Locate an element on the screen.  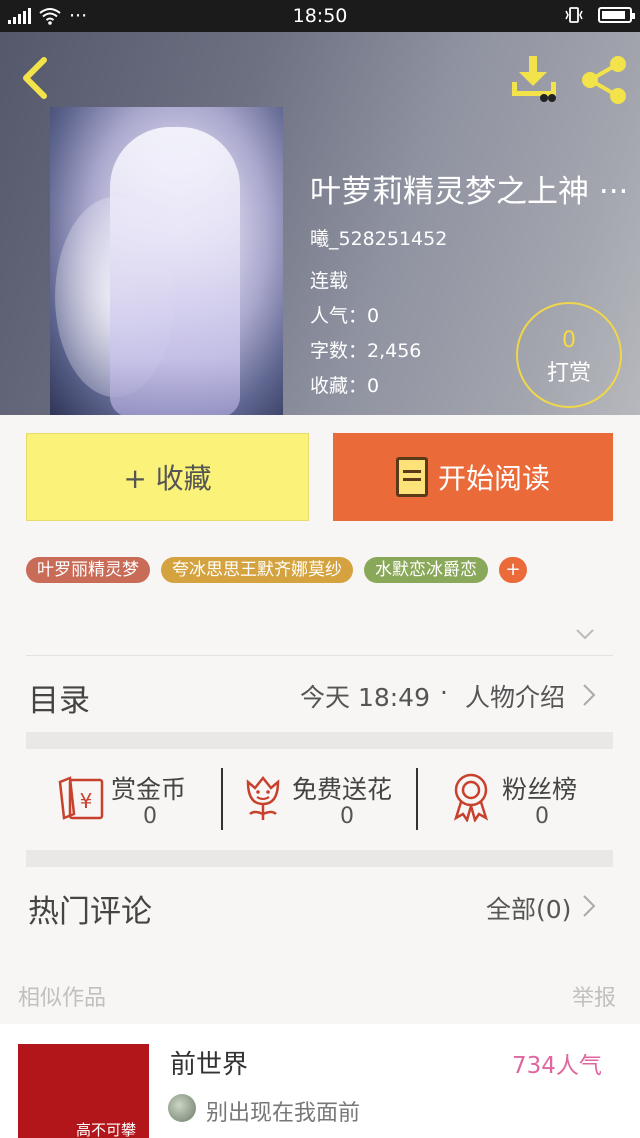
stat-label: 粉丝榜 is located at coordinates (540, 789).